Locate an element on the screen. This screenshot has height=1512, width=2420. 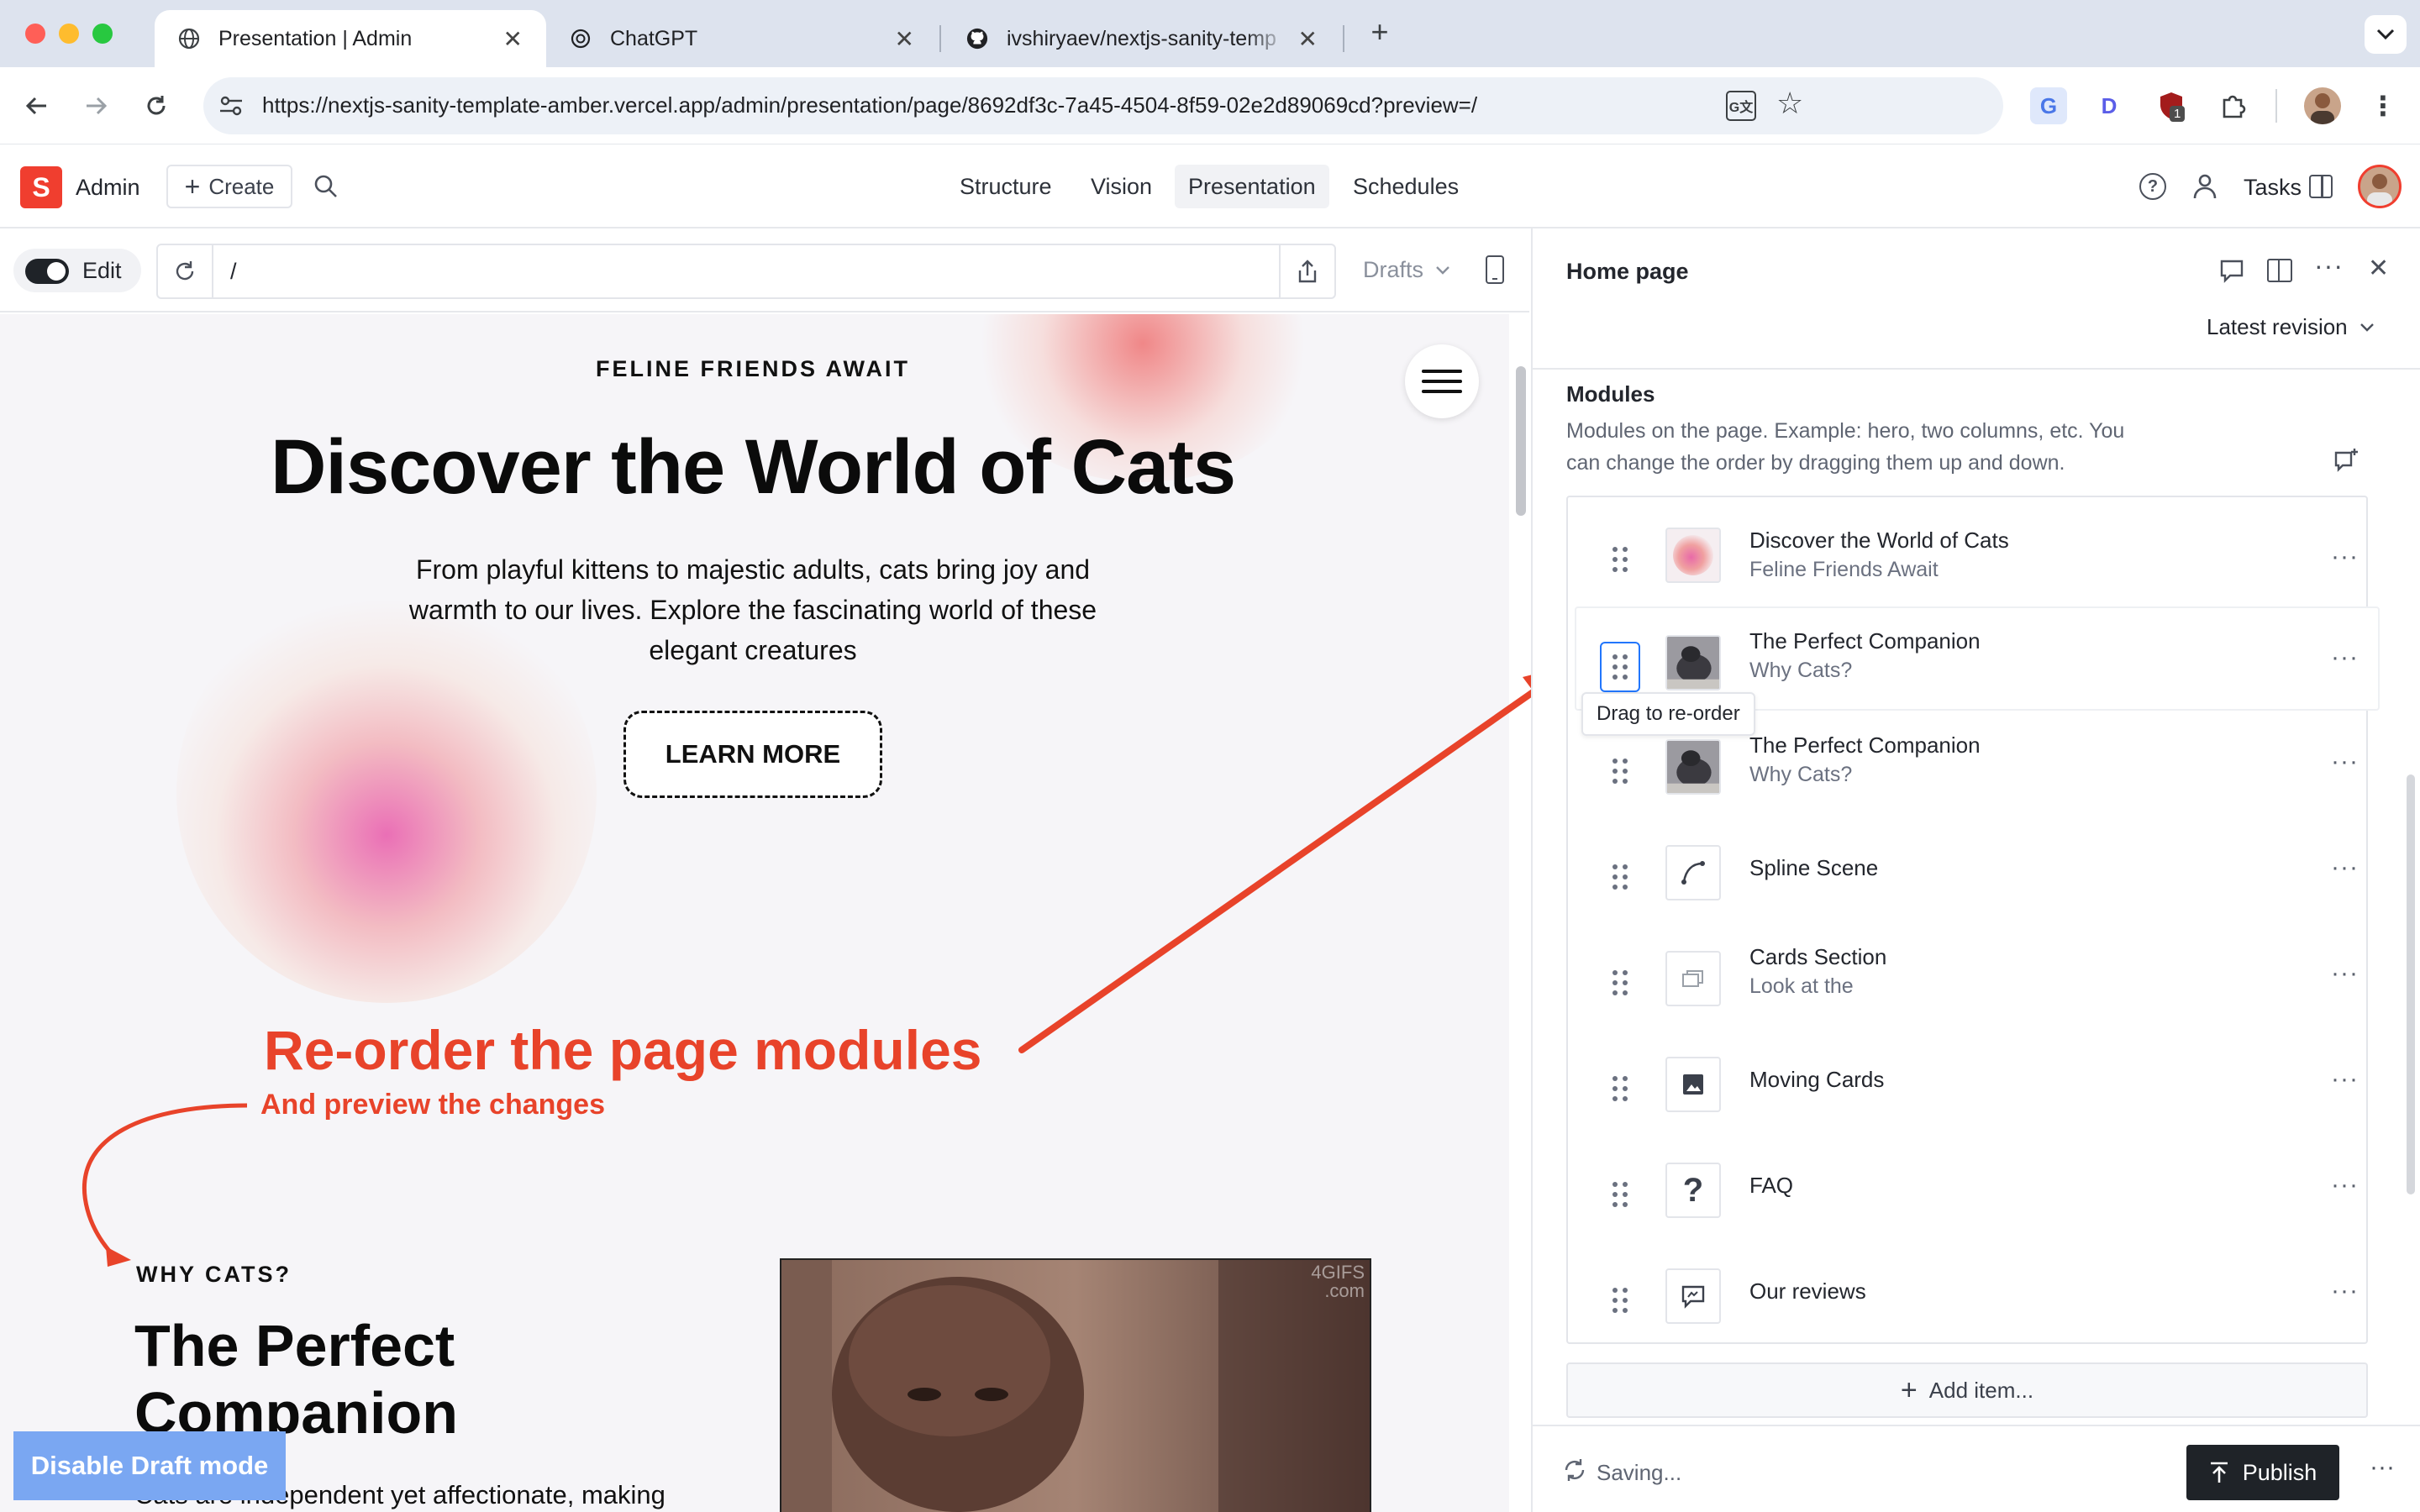
pane-divider is located at coordinates (1977, 369).